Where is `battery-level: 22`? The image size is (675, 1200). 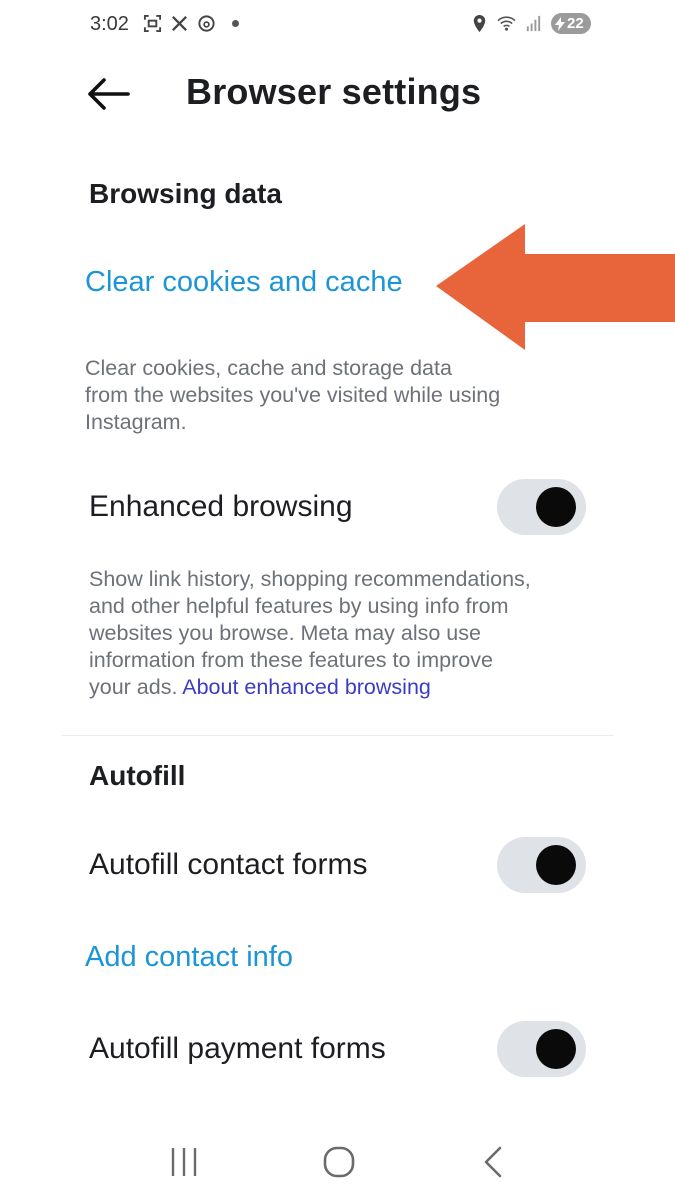 battery-level: 22 is located at coordinates (575, 23).